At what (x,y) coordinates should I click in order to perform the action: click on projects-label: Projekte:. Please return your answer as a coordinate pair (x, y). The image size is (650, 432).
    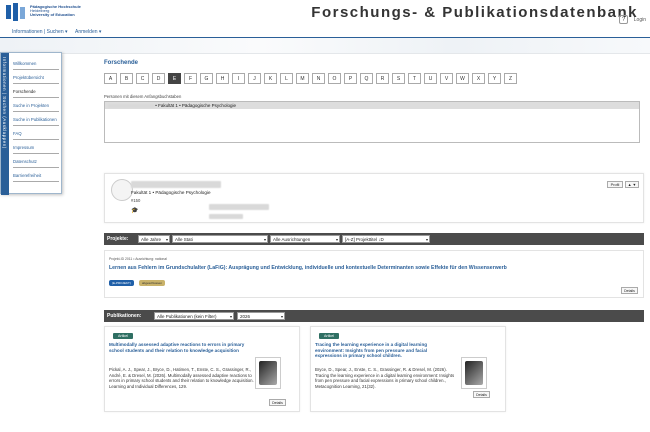
    Looking at the image, I should click on (118, 239).